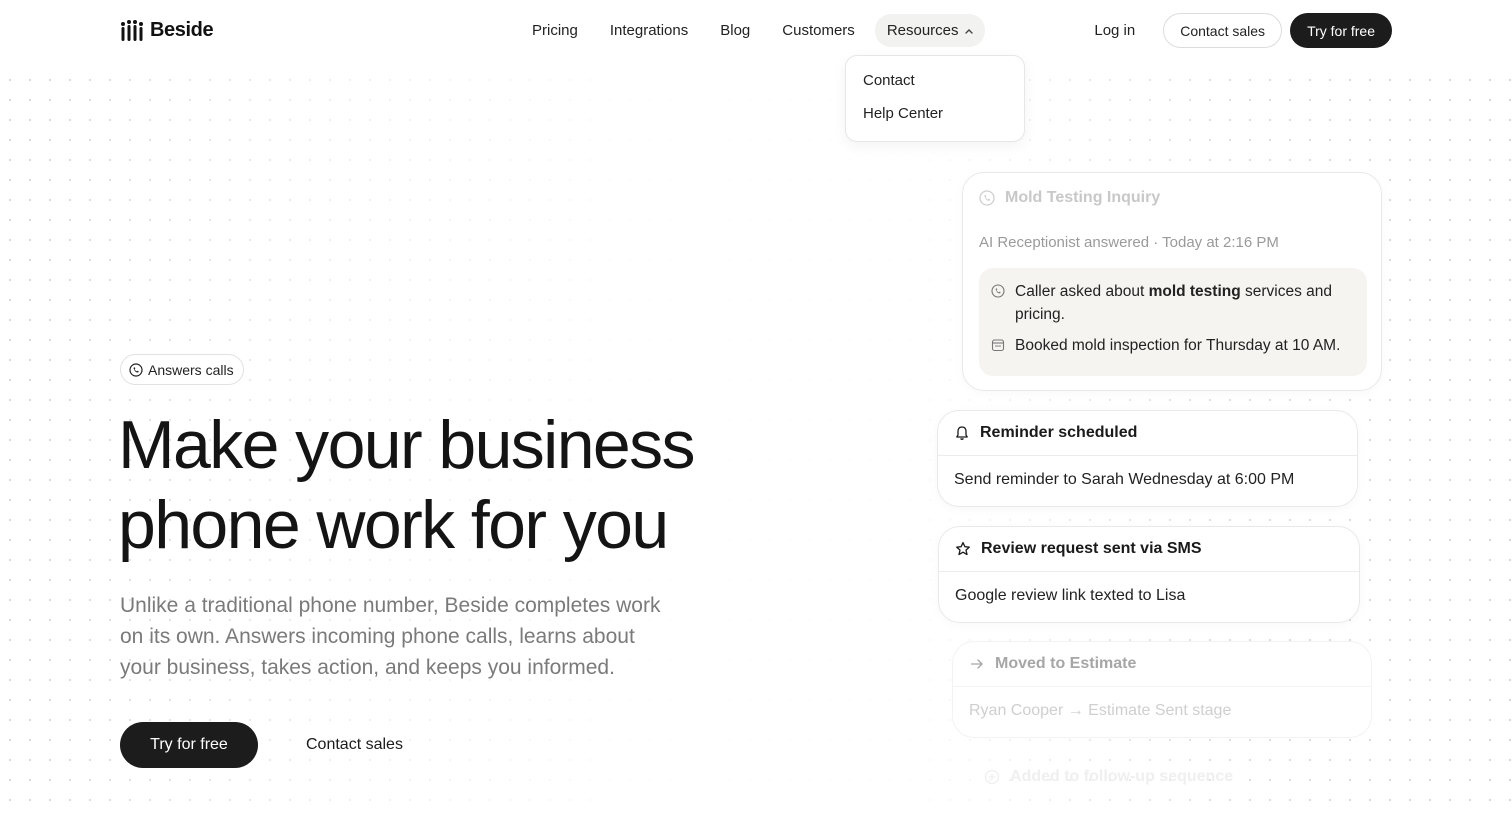 This screenshot has height=814, width=1512. Describe the element at coordinates (1122, 776) in the screenshot. I see `faded-activity-title: Added to follow-up sequence` at that location.